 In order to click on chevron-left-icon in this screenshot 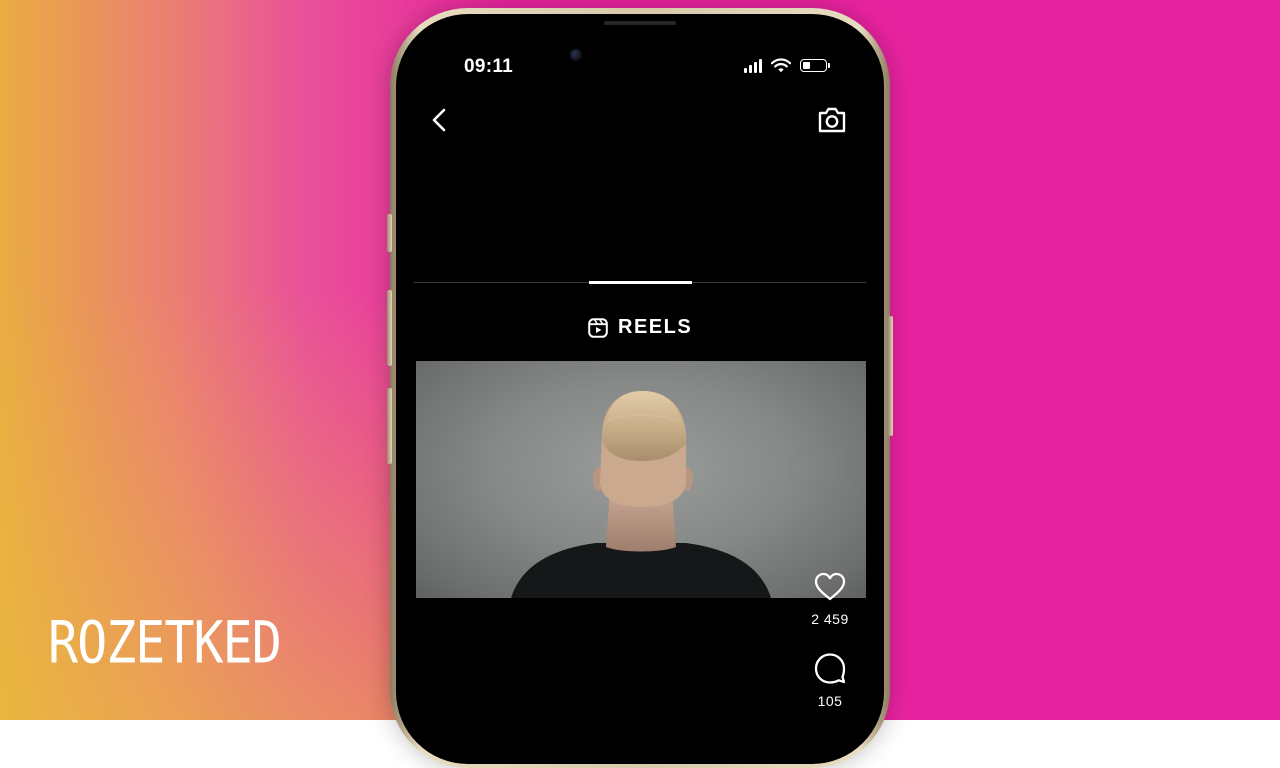, I will do `click(439, 120)`.